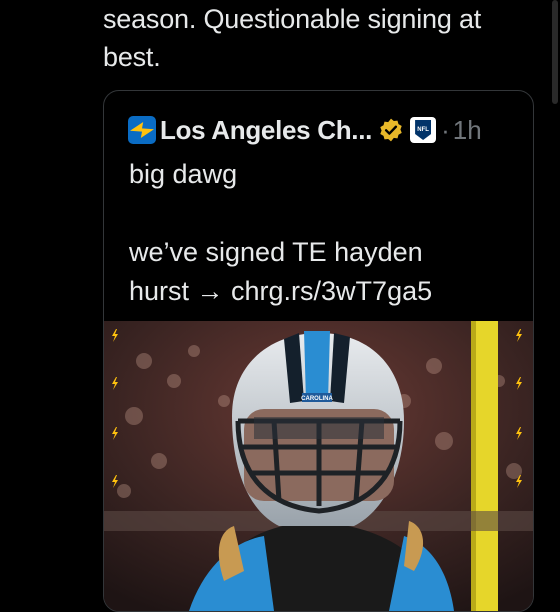 The width and height of the screenshot is (560, 612). What do you see at coordinates (317, 399) in the screenshot?
I see `helmet-text: CAROLINA` at bounding box center [317, 399].